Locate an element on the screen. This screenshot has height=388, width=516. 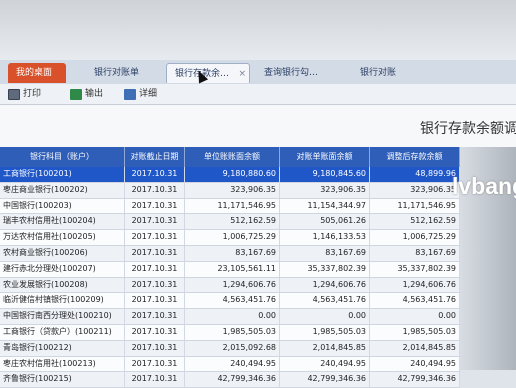
tab-bar: 我的桌面 银行对账单 银行存款余… × 查询银行勾… 银行对账 is located at coordinates (258, 72).